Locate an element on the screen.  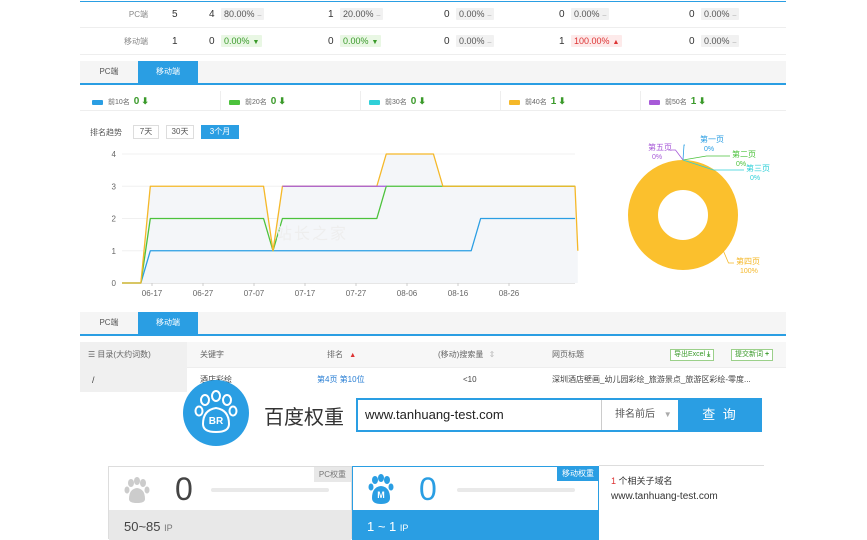
chart-watermark: 站长之家 is located at coordinates (312, 234).